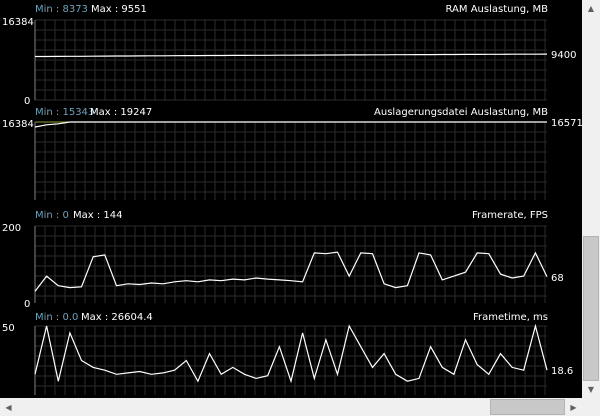  I want to click on scroll-right-arrow-icon: ▶, so click(573, 407).